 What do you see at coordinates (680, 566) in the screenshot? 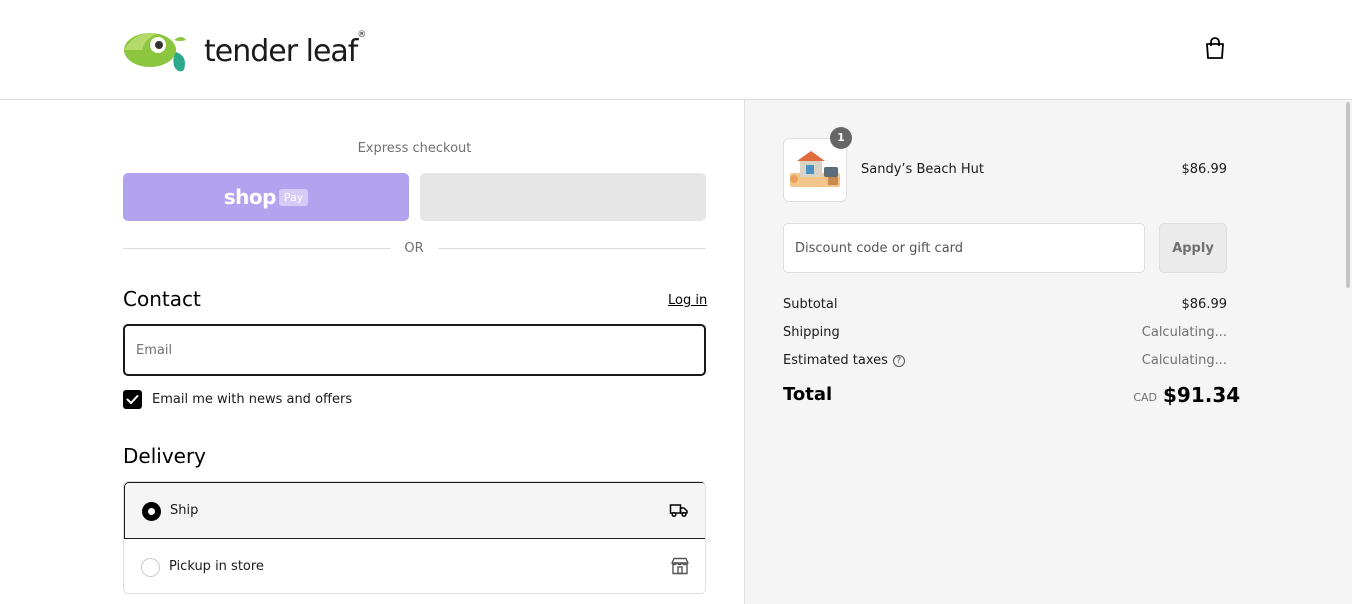
I see `store-icon` at bounding box center [680, 566].